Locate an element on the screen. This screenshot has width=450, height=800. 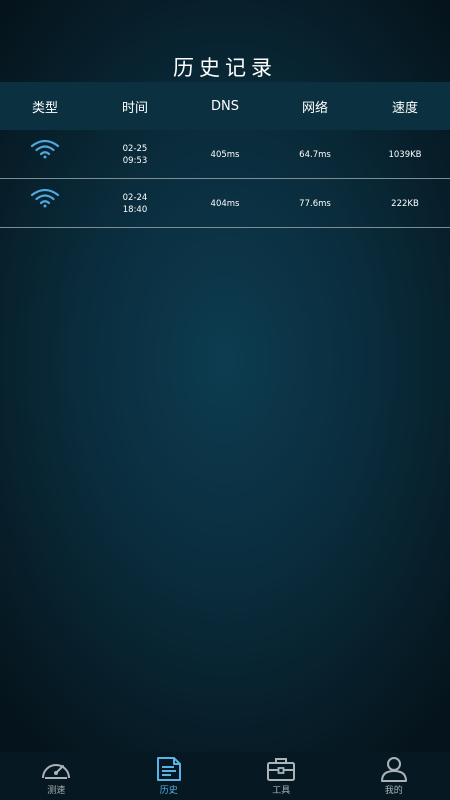
column-header-speed: 速度 is located at coordinates (404, 108).